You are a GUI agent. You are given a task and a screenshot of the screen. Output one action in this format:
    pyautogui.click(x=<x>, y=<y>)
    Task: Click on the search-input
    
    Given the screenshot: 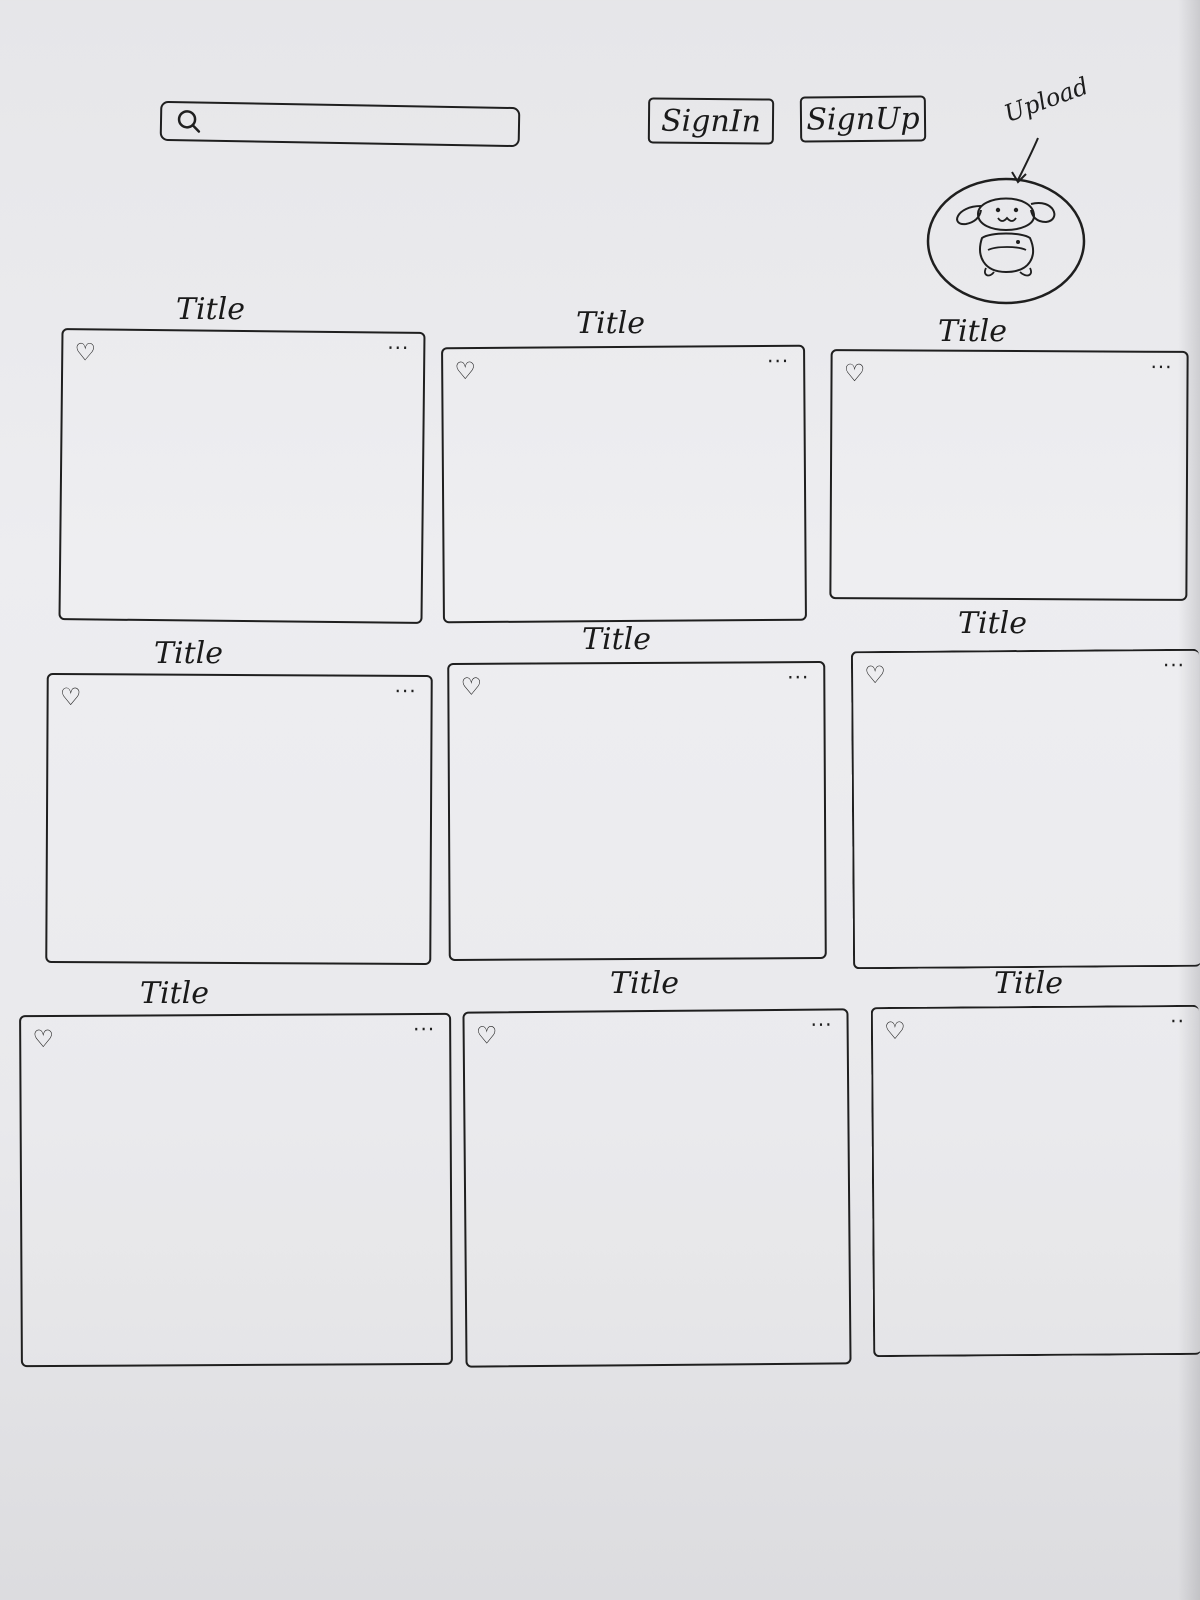 What is the action you would take?
    pyautogui.click(x=365, y=124)
    